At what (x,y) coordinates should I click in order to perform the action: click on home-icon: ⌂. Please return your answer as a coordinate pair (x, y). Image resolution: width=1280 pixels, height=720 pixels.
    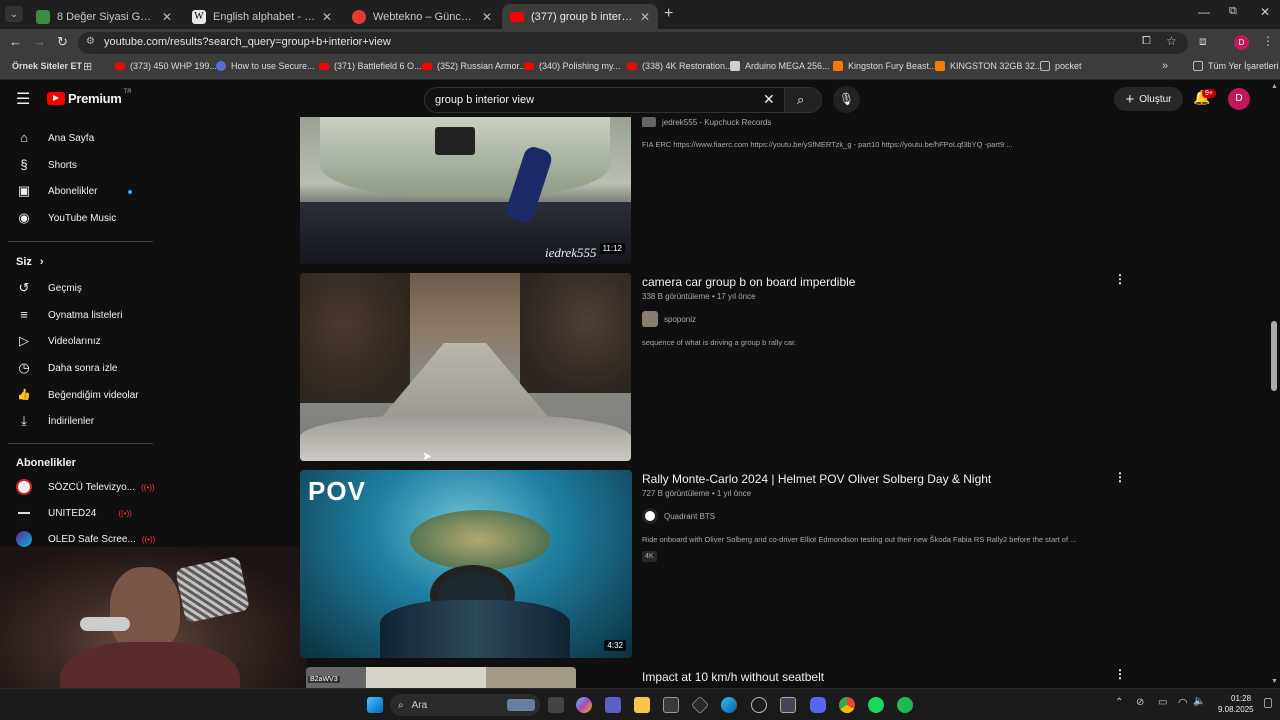
    Looking at the image, I should click on (24, 137).